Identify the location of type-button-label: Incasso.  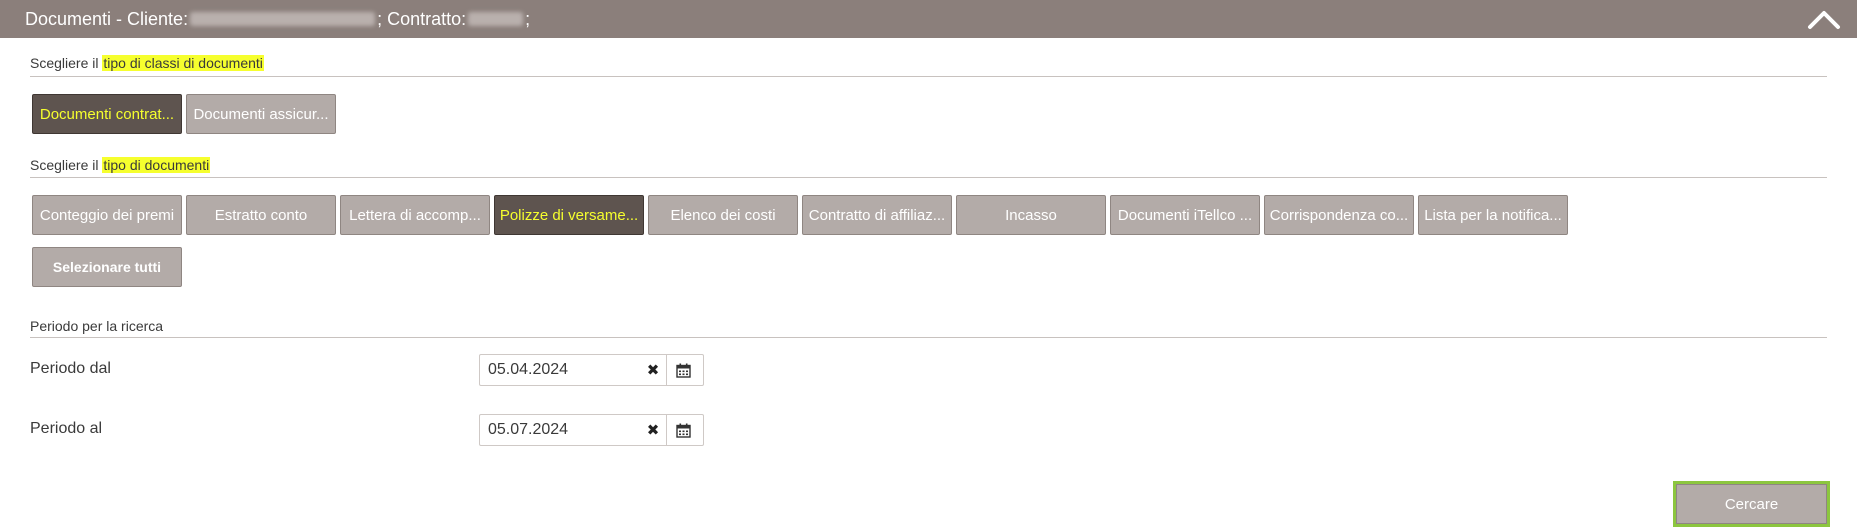
(1031, 215).